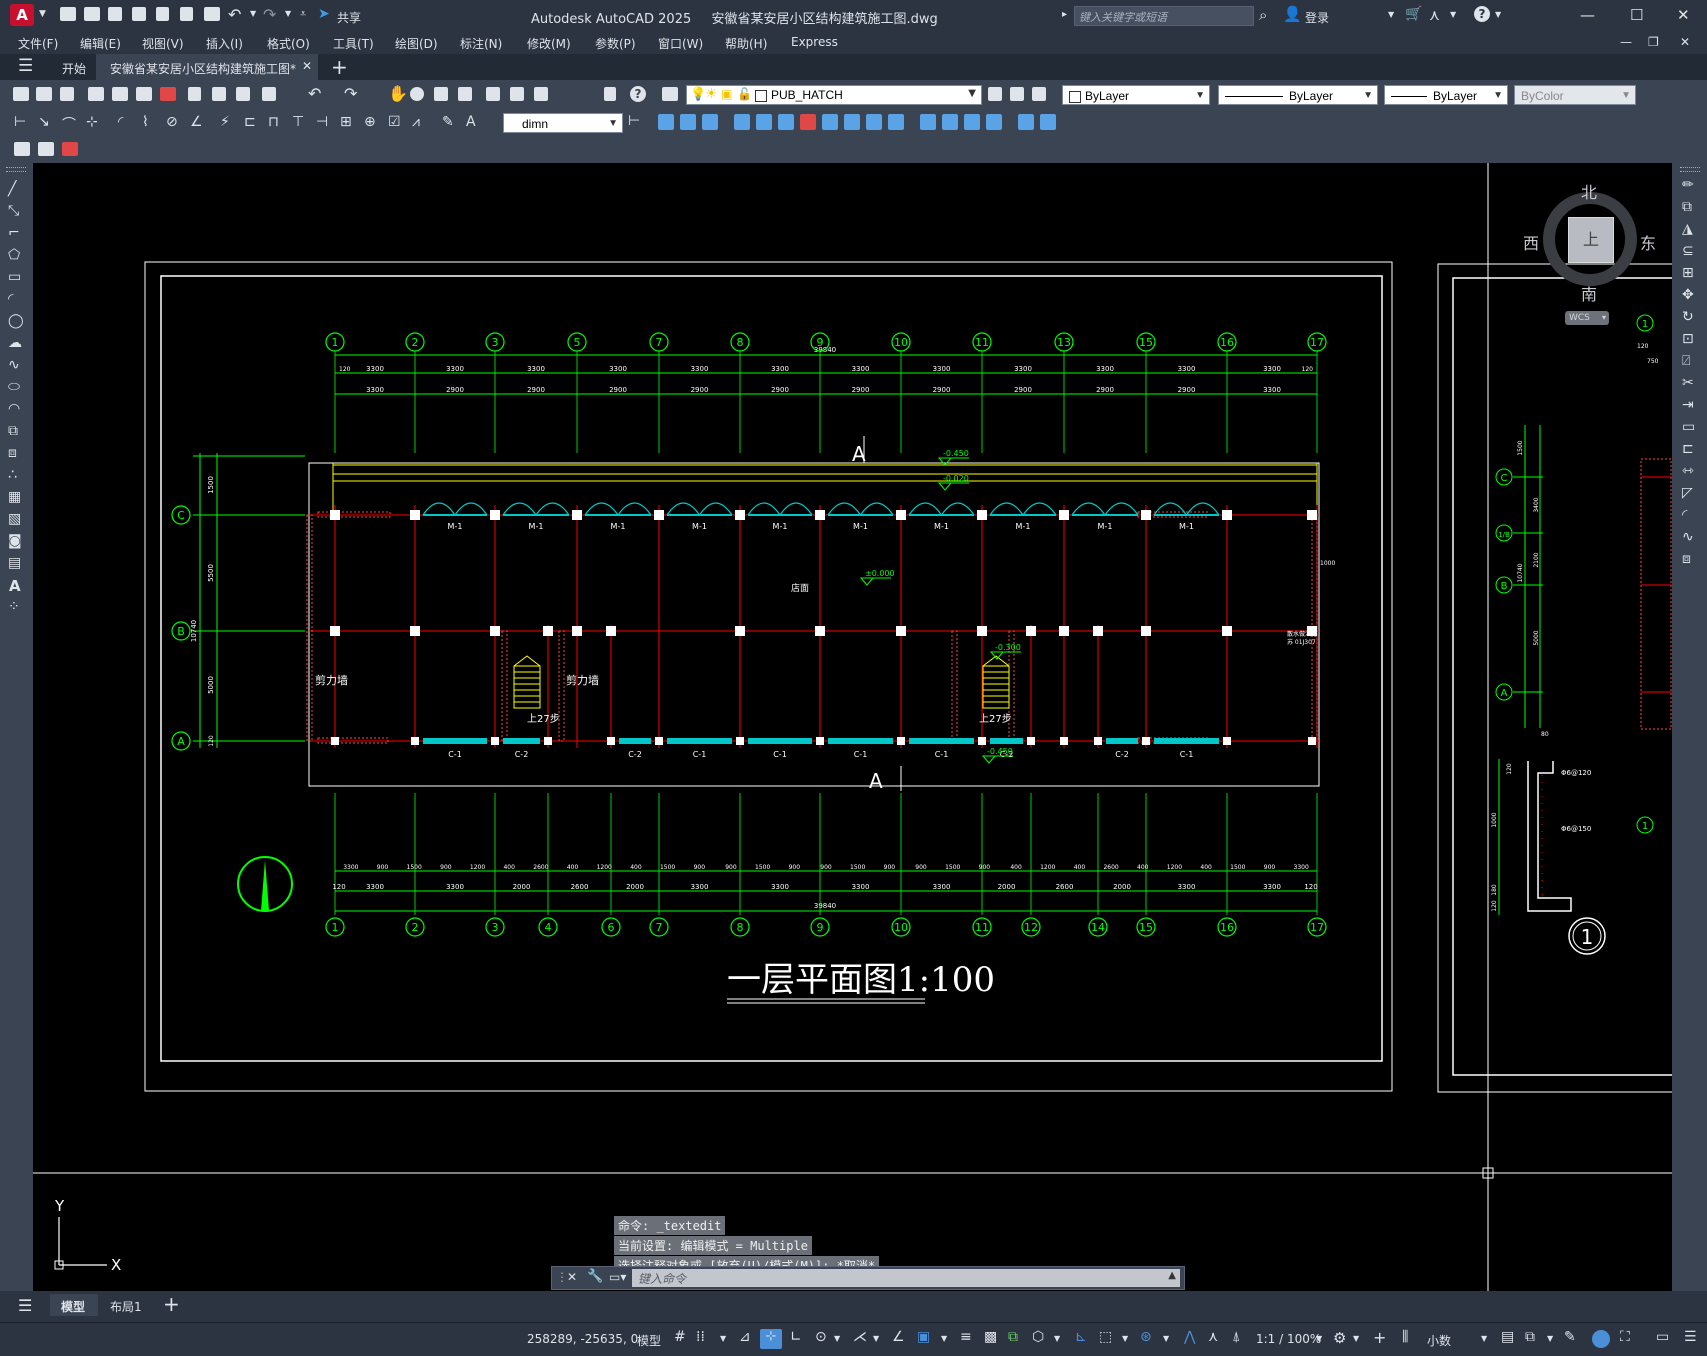 The image size is (1707, 1356). Describe the element at coordinates (1593, 248) in the screenshot. I see `viewcube: 上 北 南 西 东 WCS ▾` at that location.